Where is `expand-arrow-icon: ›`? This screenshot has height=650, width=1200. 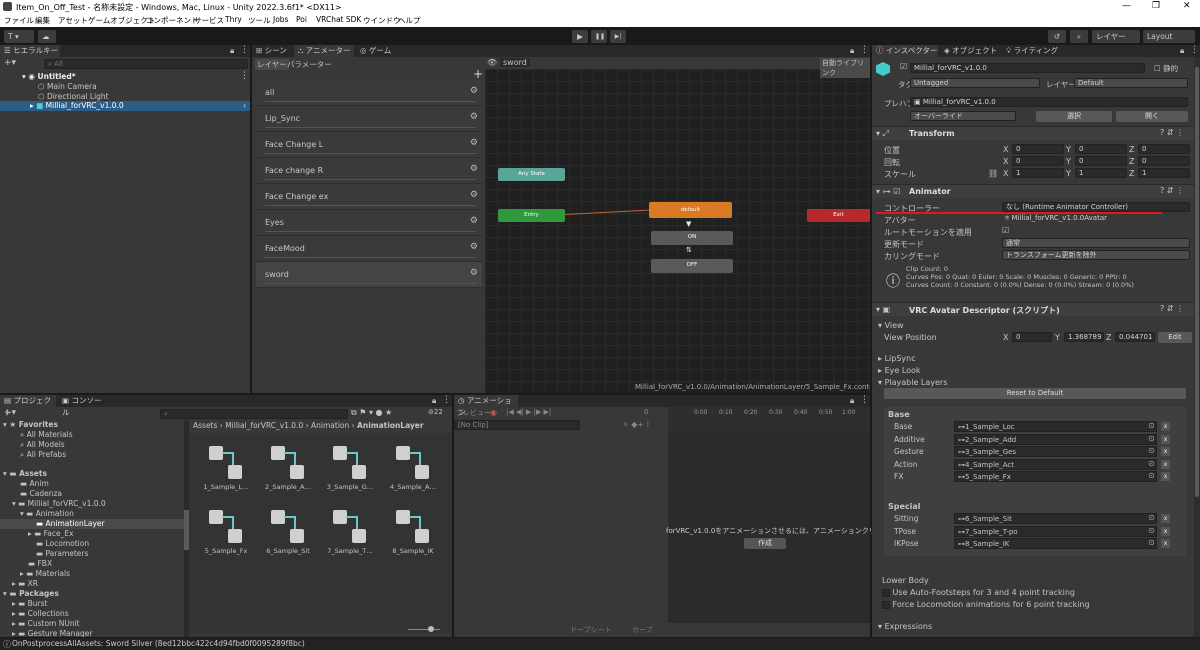 expand-arrow-icon: › is located at coordinates (244, 105).